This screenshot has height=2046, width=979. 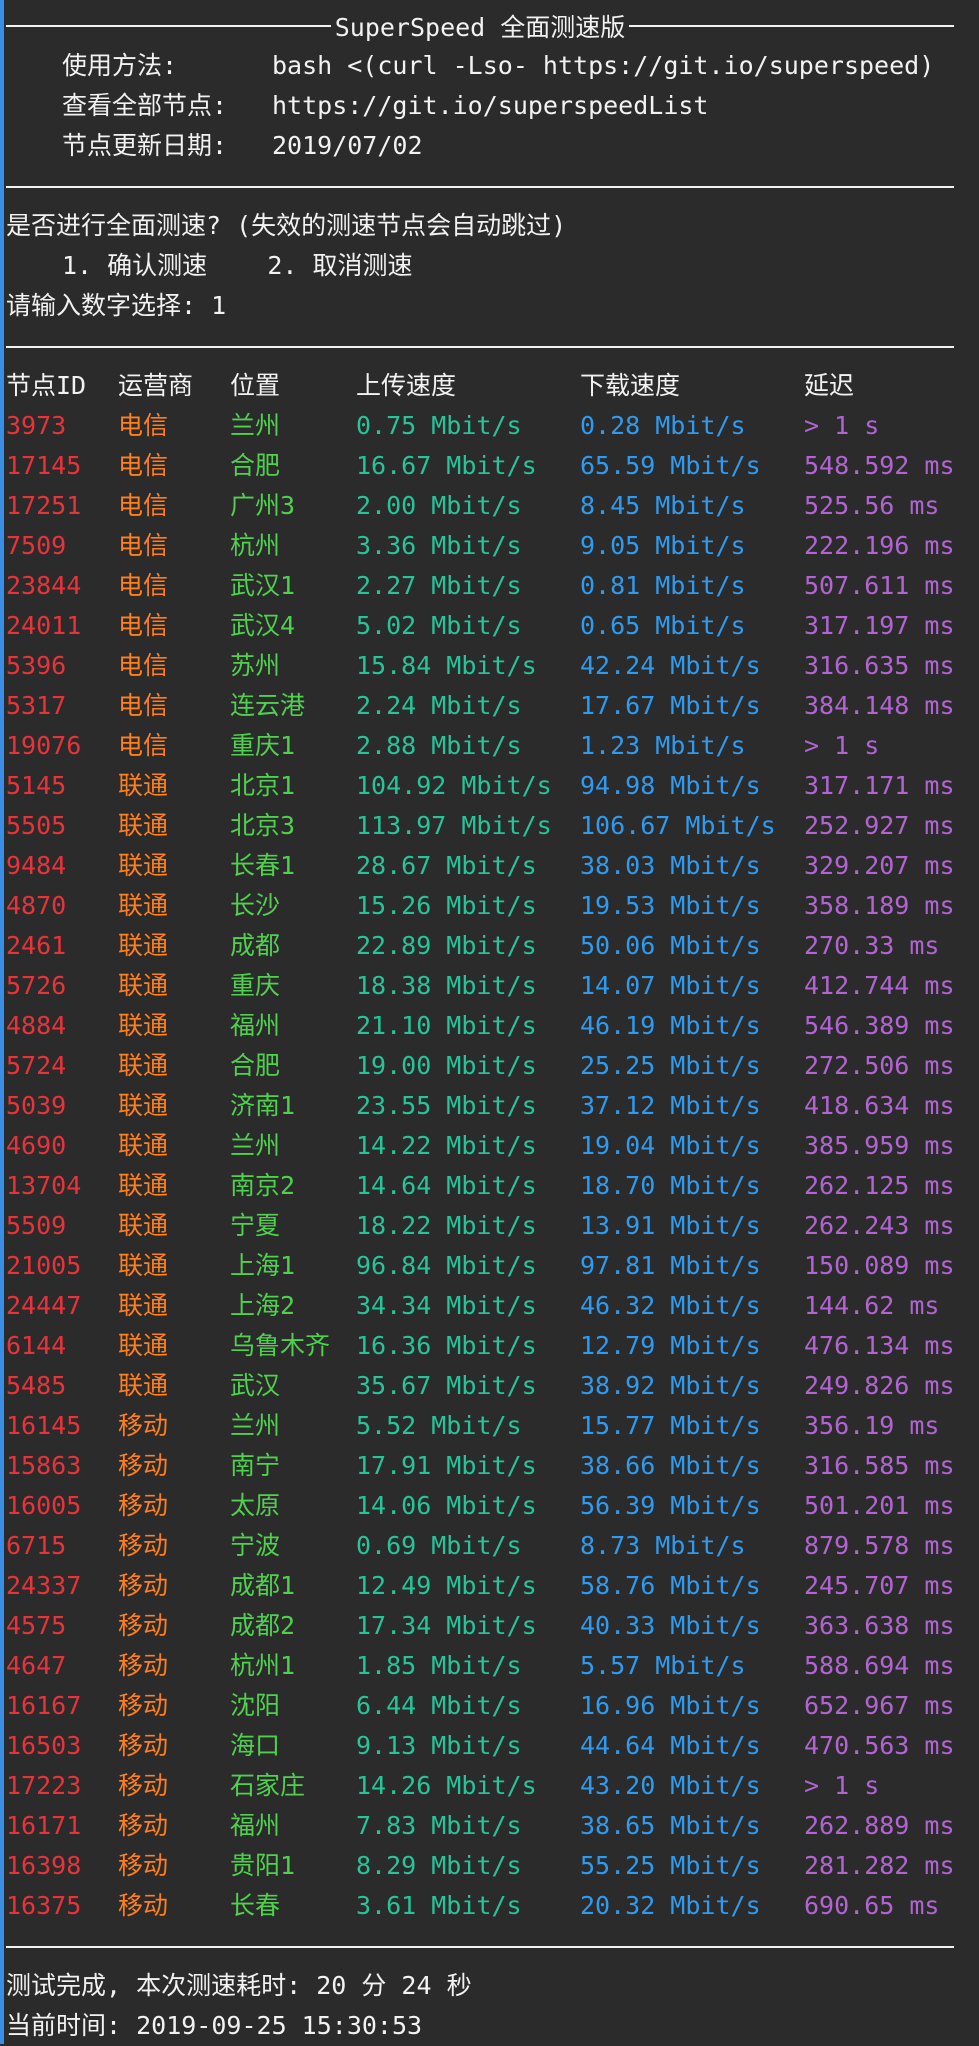 What do you see at coordinates (489, 546) in the screenshot?
I see `table-row: 7509 电信 杭州 3.36 Mbit/s 9.05 Mbit/s 222.196 ms` at bounding box center [489, 546].